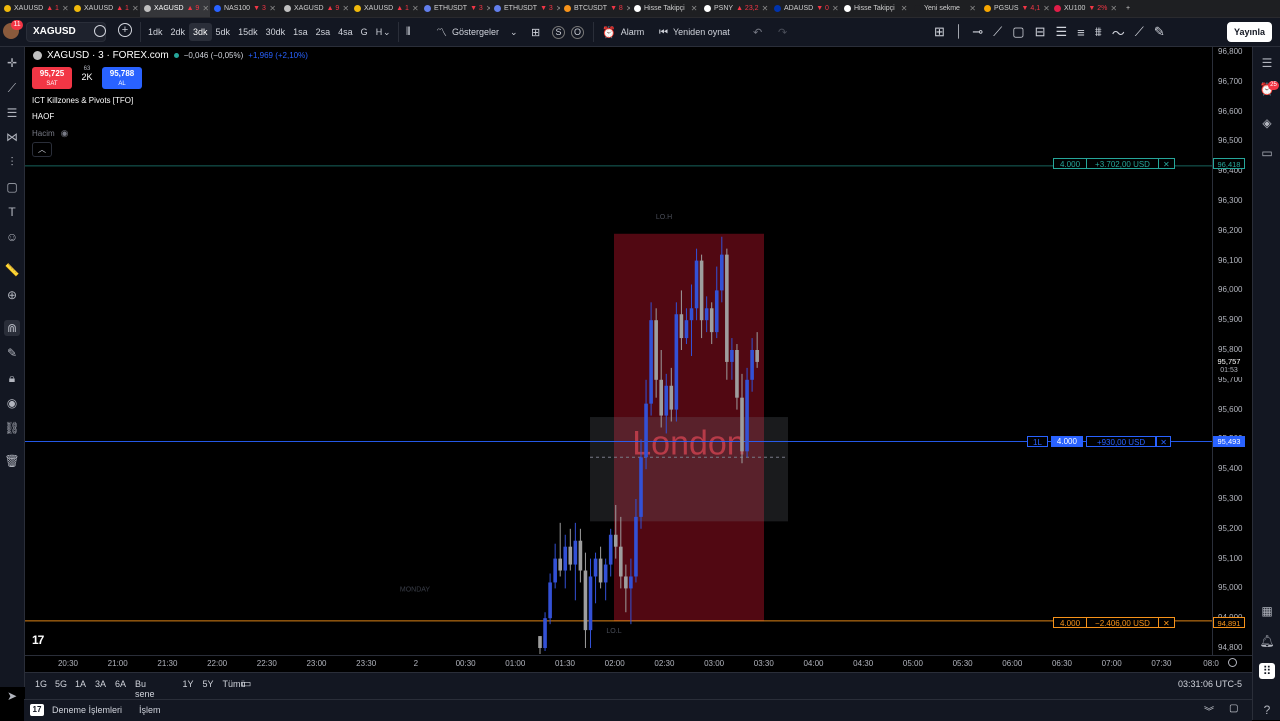 The height and width of the screenshot is (721, 1280). I want to click on notifications-bell-icon: 🔔︎, so click(1267, 641).